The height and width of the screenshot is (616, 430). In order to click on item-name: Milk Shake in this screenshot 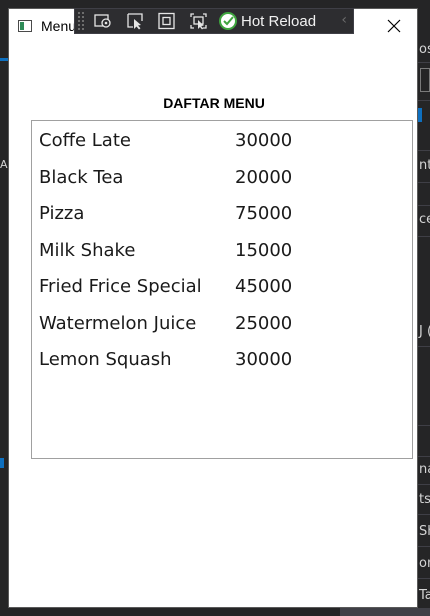, I will do `click(87, 250)`.